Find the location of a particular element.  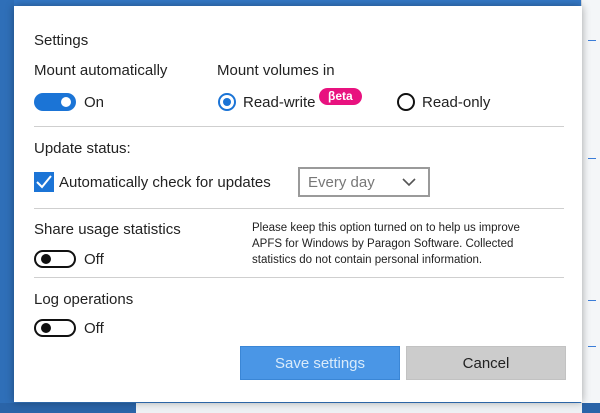

log-operations-state: Off is located at coordinates (94, 328).